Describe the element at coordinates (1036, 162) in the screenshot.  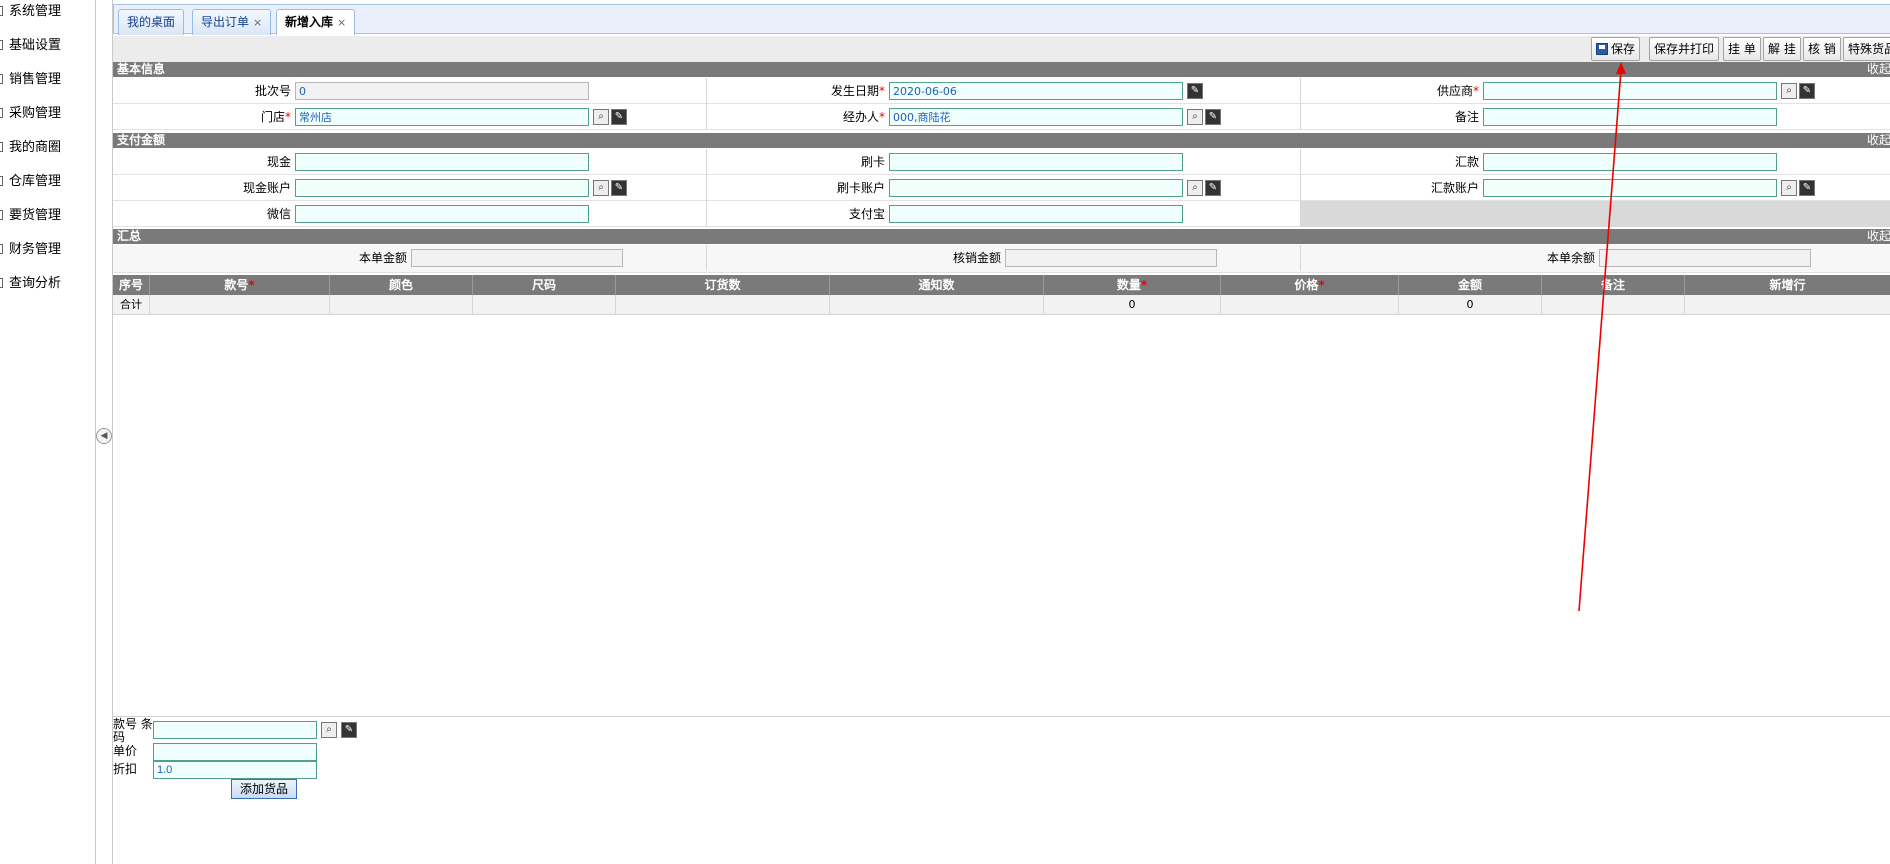
I see `card-field` at that location.